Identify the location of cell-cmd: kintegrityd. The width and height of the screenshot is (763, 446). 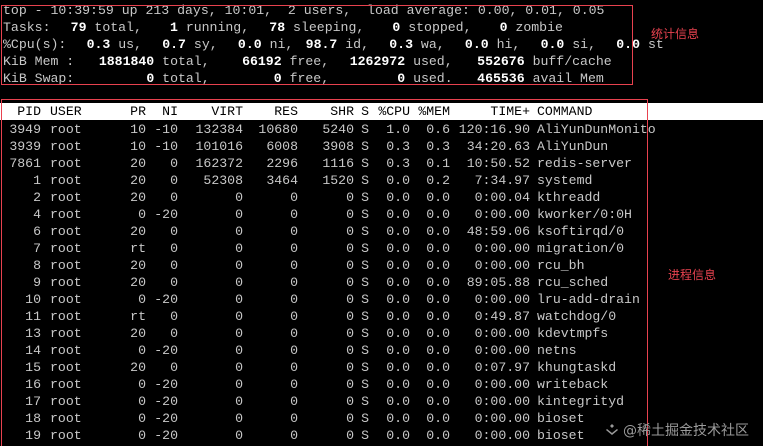
(581, 401).